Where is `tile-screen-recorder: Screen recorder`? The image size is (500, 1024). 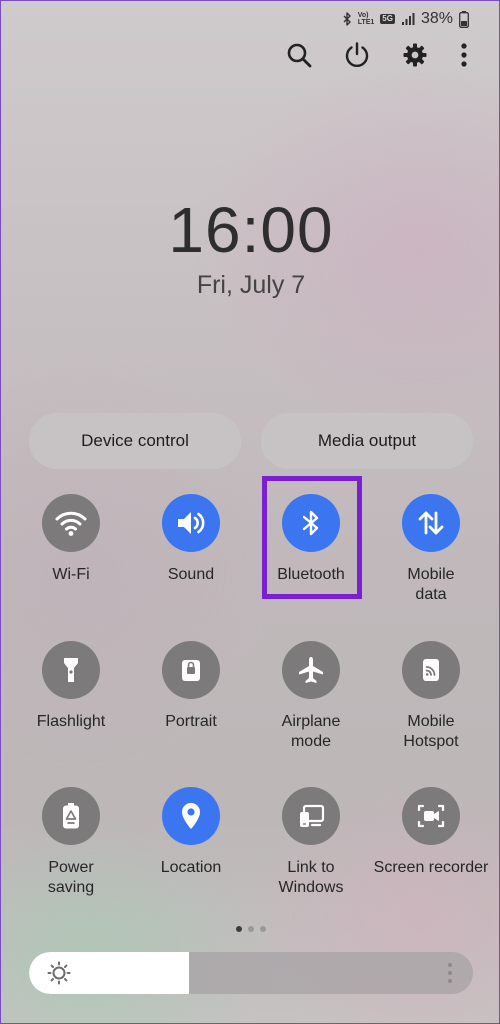 tile-screen-recorder: Screen recorder is located at coordinates (431, 832).